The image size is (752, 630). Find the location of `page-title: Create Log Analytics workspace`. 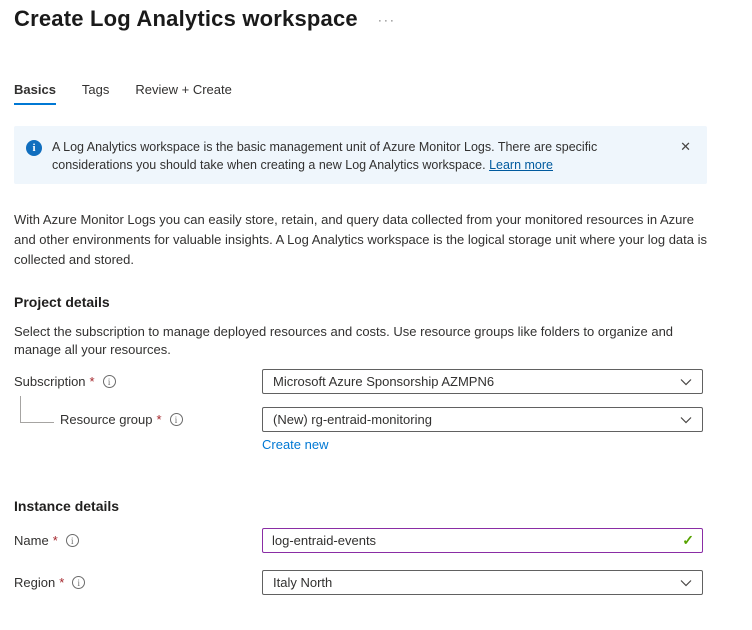

page-title: Create Log Analytics workspace is located at coordinates (186, 18).